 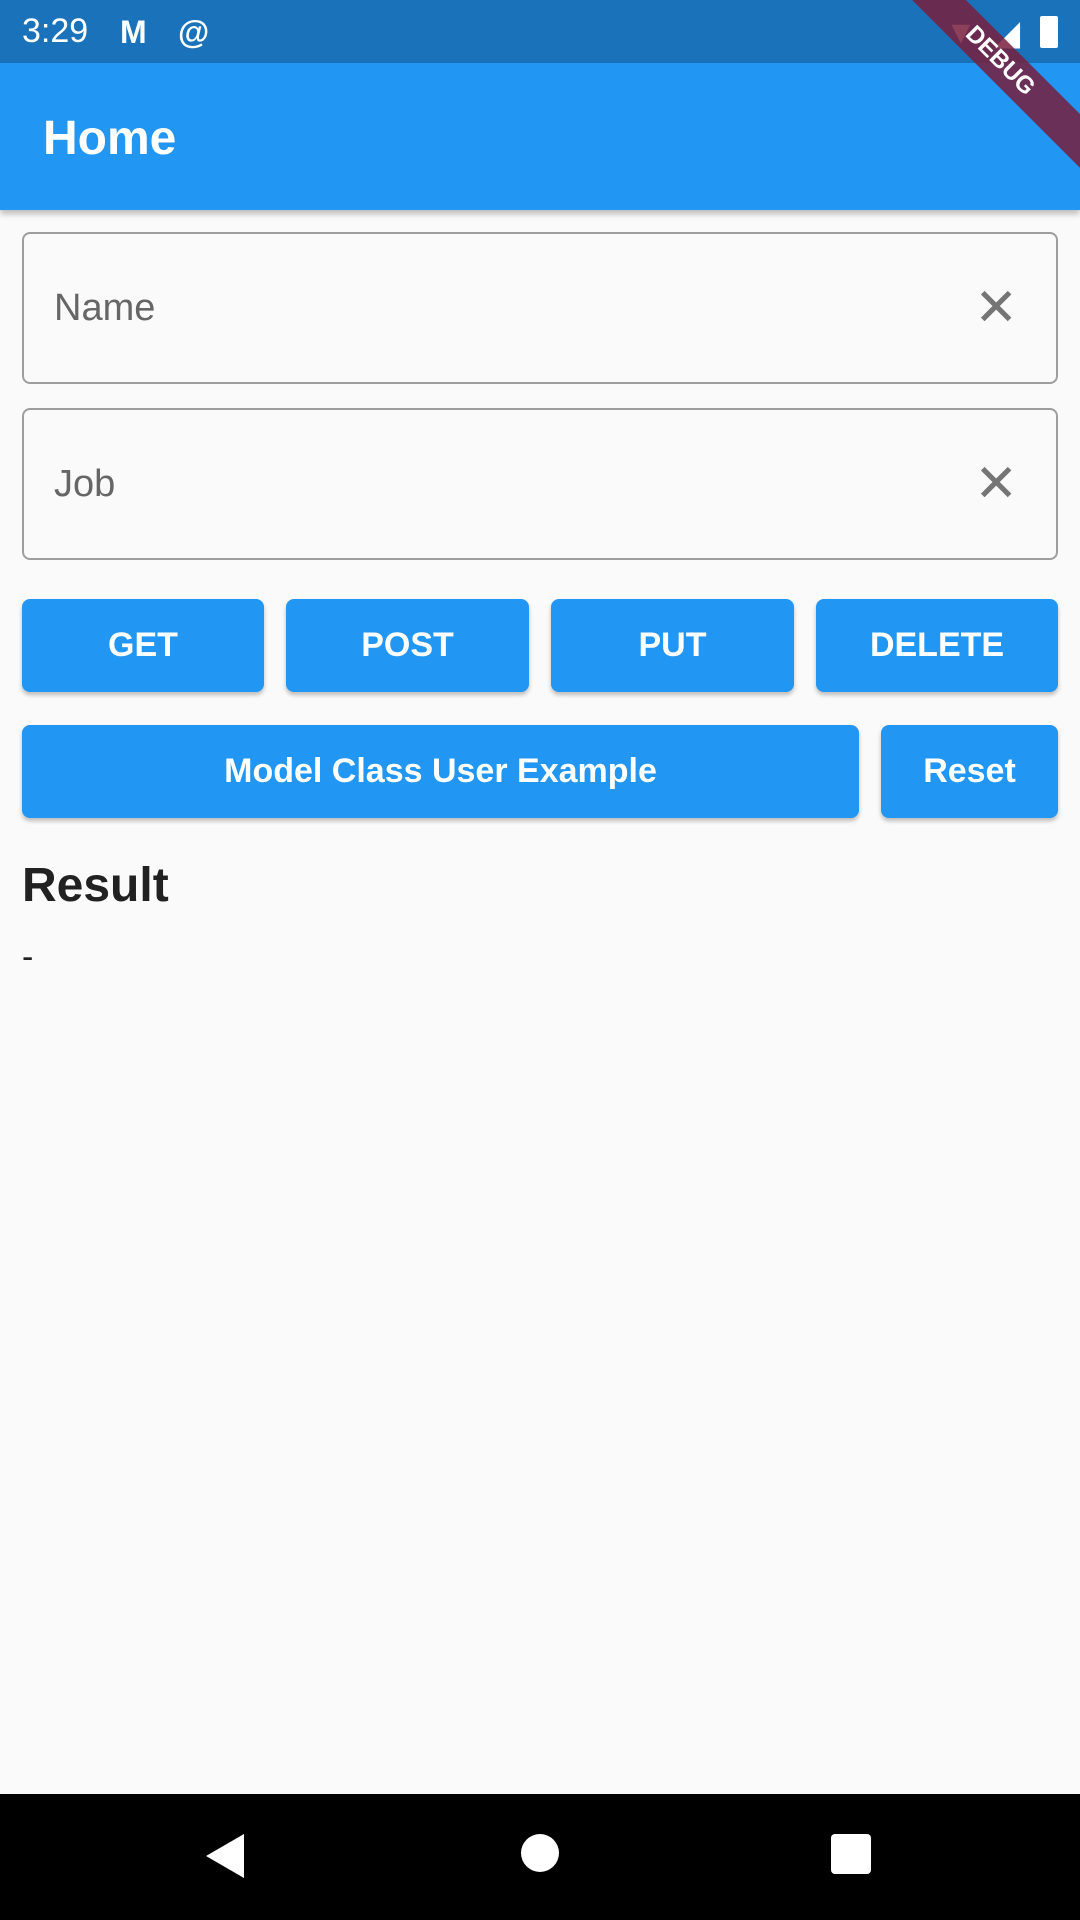 What do you see at coordinates (504, 484) in the screenshot?
I see `job-input` at bounding box center [504, 484].